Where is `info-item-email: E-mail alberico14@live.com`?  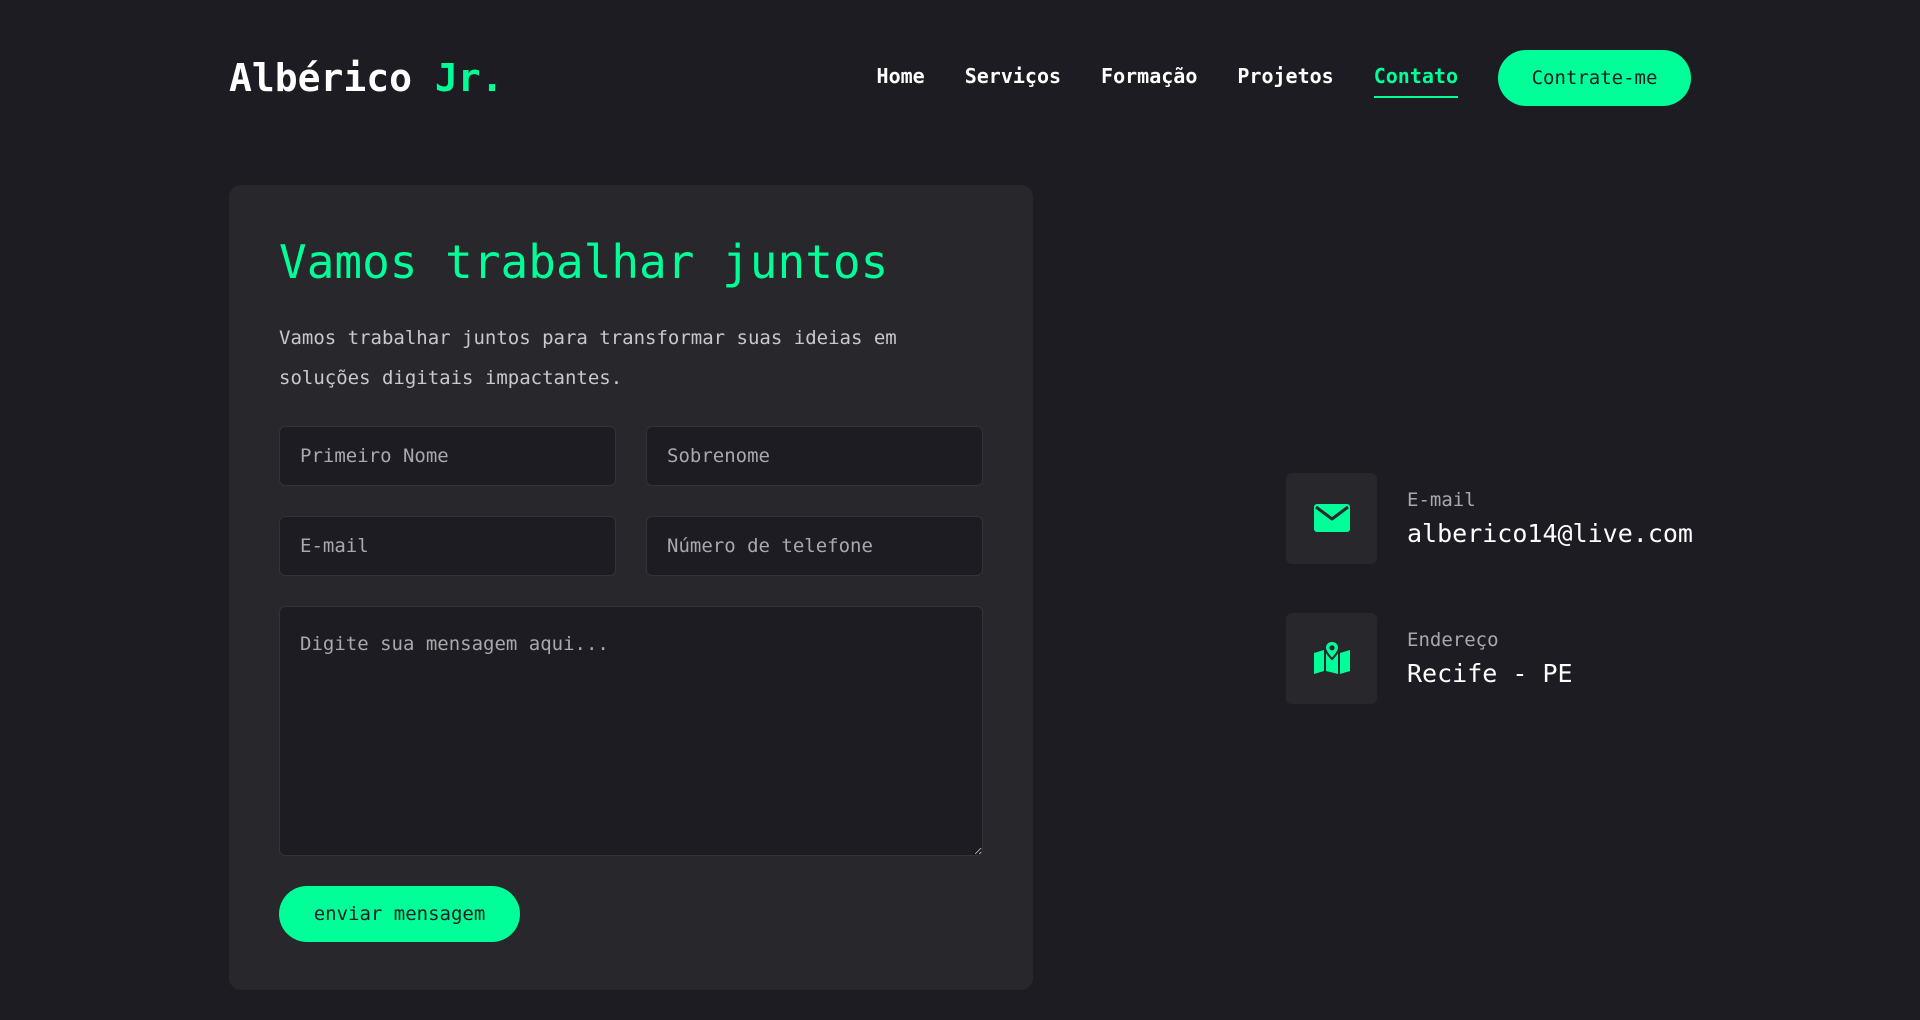 info-item-email: E-mail alberico14@live.com is located at coordinates (1489, 518).